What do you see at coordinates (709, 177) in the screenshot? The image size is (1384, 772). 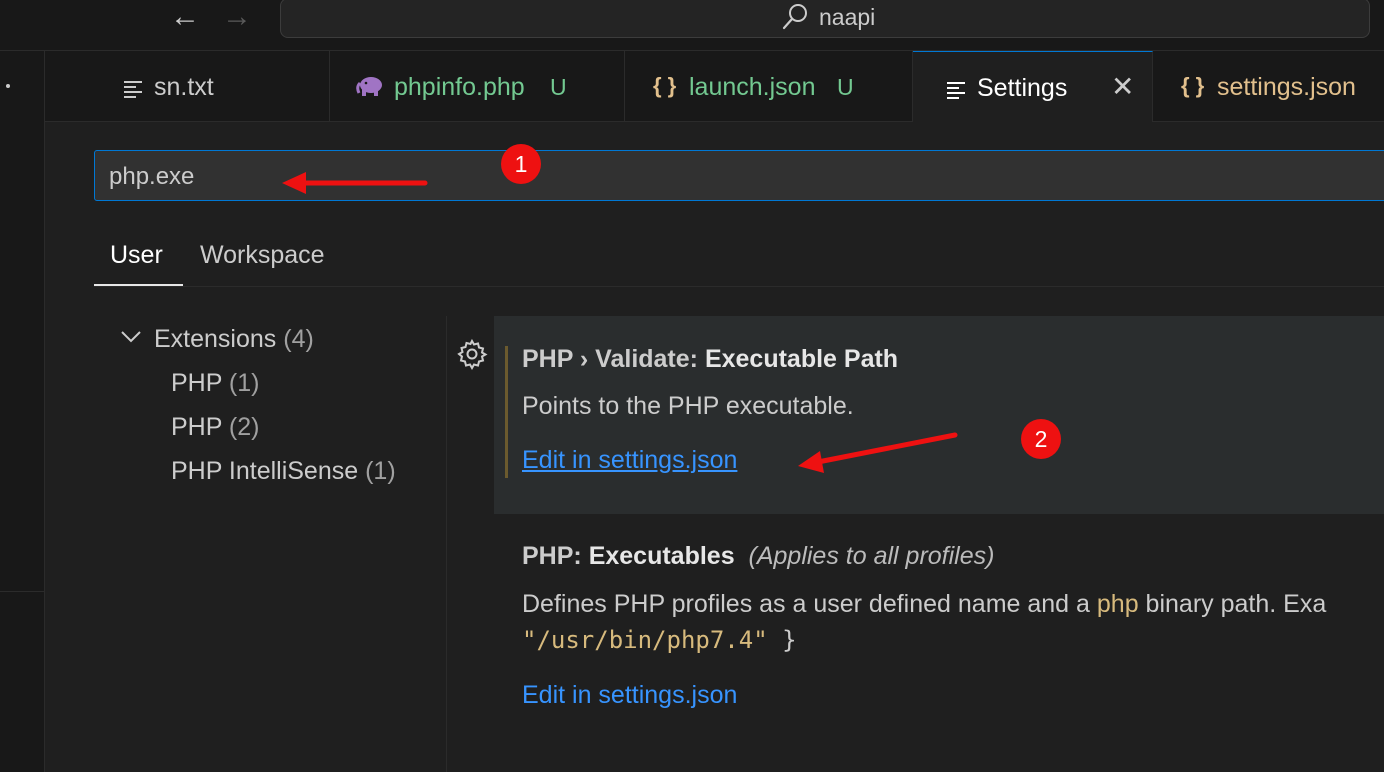 I see `settings-search-input` at bounding box center [709, 177].